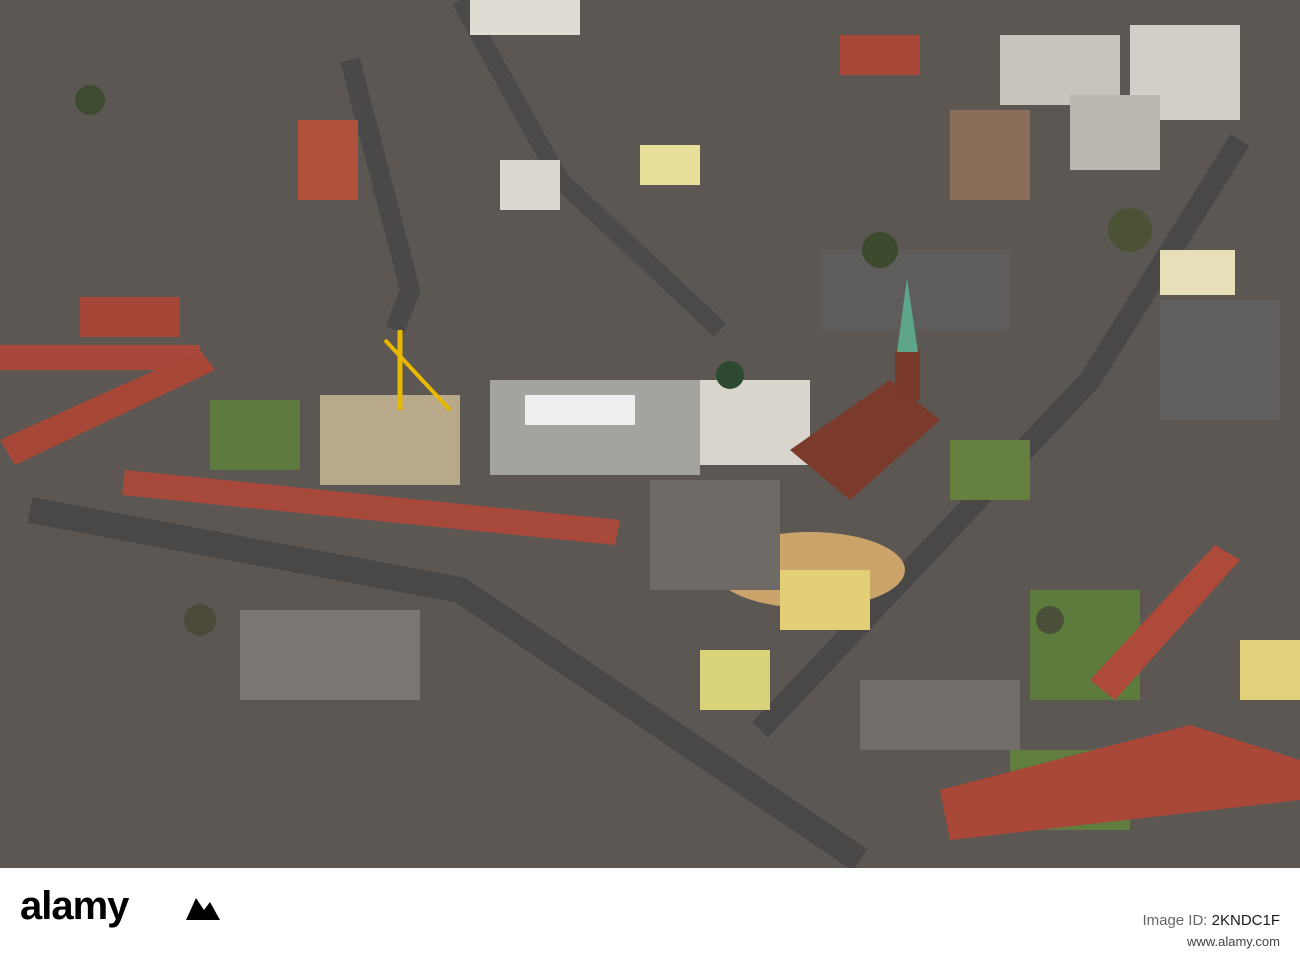 The width and height of the screenshot is (1300, 957). I want to click on scaffolded-building, so click(595, 427).